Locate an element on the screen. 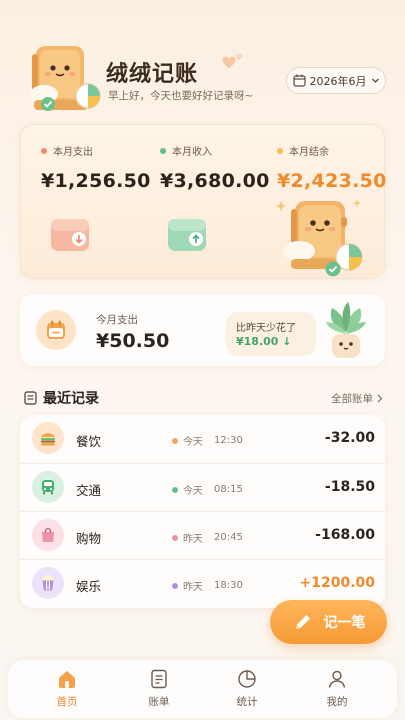 This screenshot has width=405, height=720. expense-dot is located at coordinates (44, 150).